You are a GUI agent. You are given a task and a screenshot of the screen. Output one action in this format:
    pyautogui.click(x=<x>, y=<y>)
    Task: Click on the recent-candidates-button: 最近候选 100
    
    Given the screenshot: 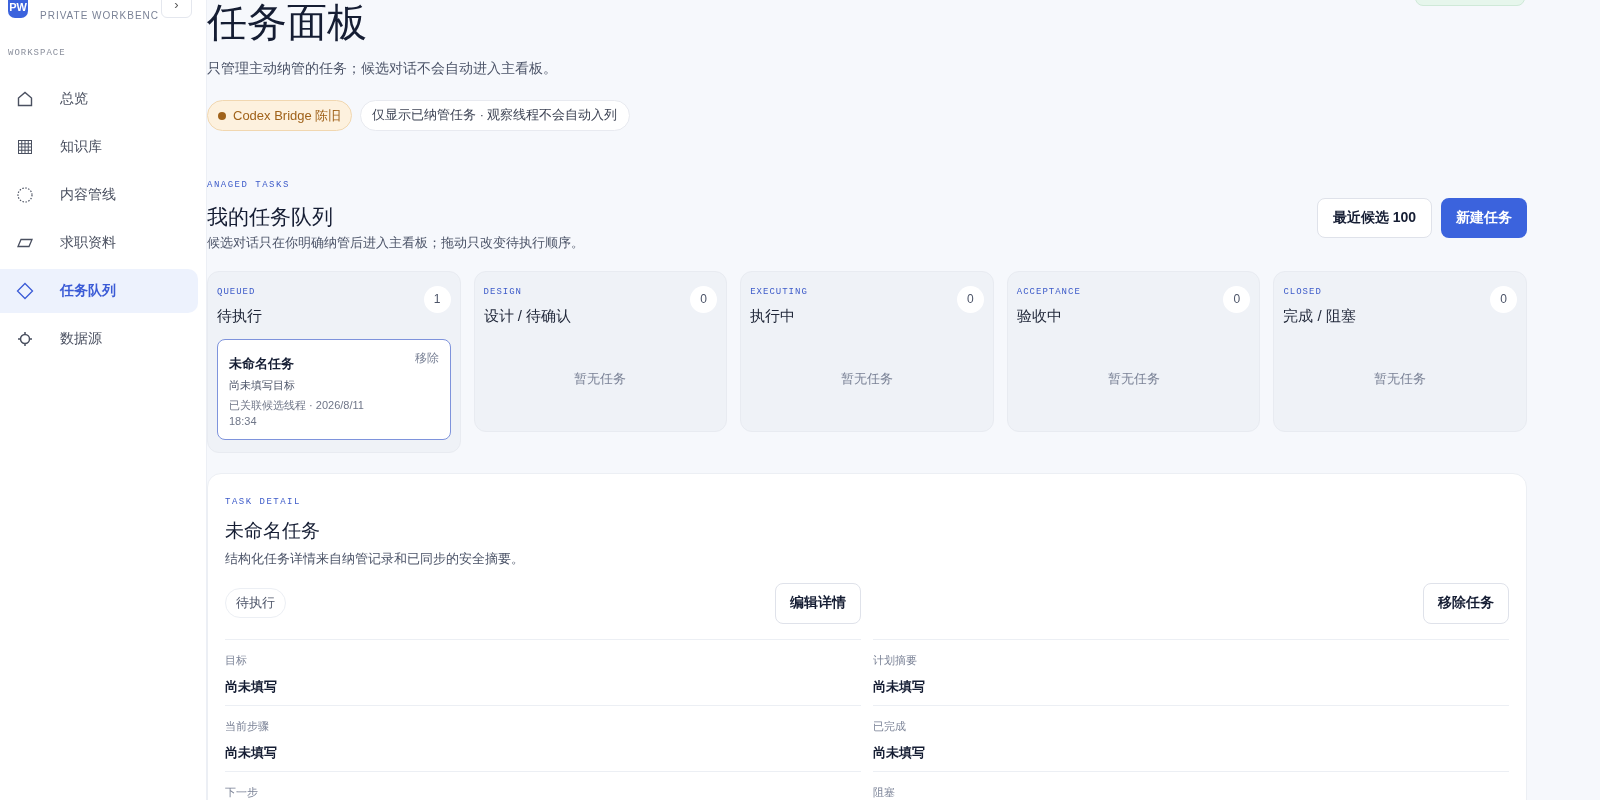 What is the action you would take?
    pyautogui.click(x=1374, y=217)
    